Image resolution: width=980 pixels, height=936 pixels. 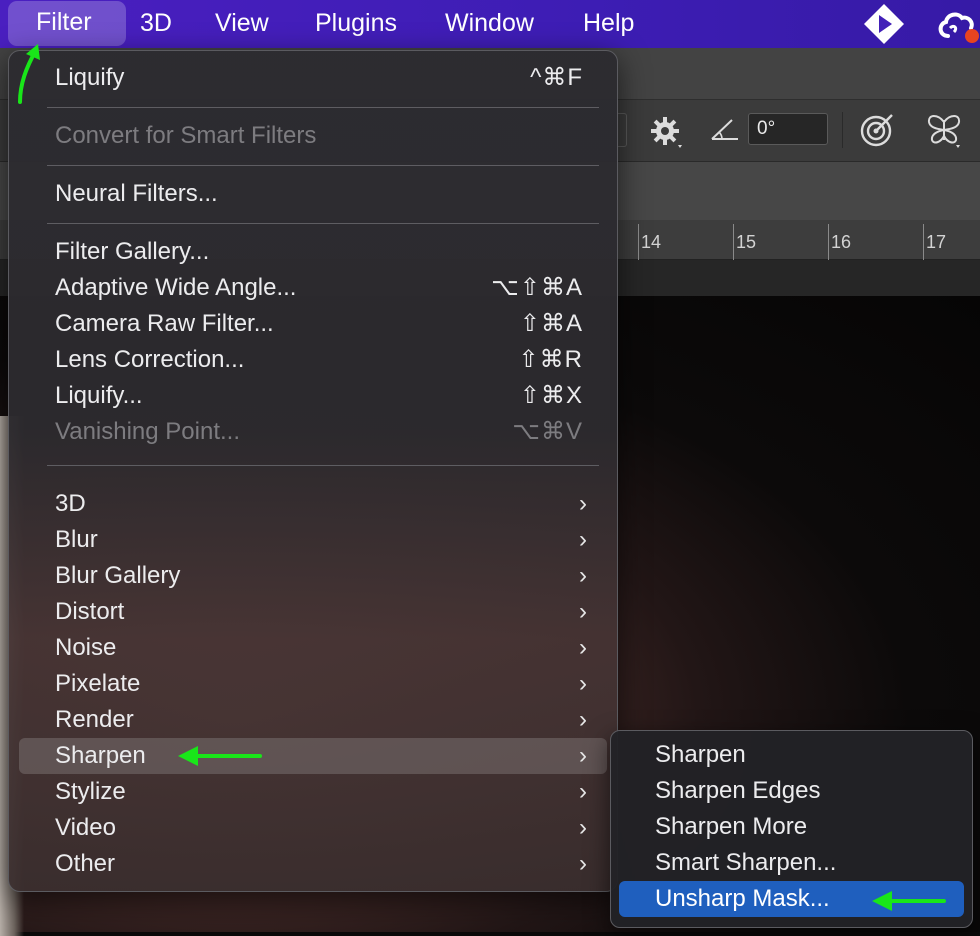 What do you see at coordinates (313, 648) in the screenshot?
I see `menu-item-noise: Noise ›` at bounding box center [313, 648].